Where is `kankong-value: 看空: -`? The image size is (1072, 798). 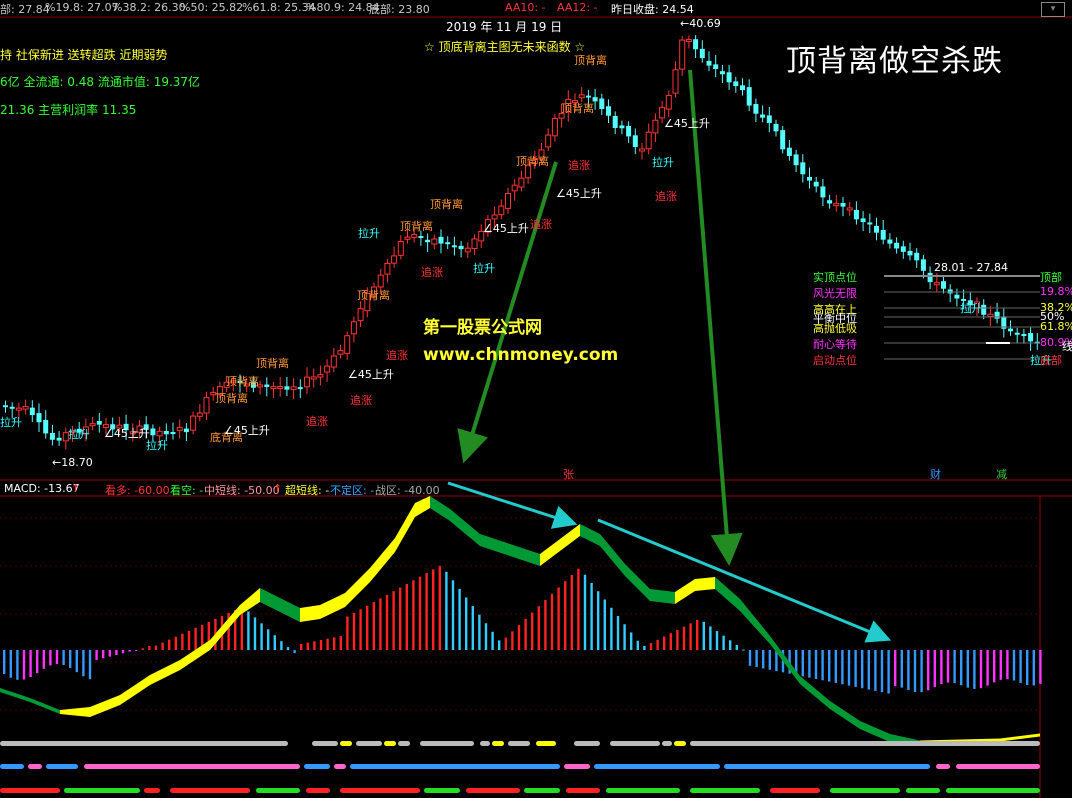 kankong-value: 看空: - is located at coordinates (187, 490).